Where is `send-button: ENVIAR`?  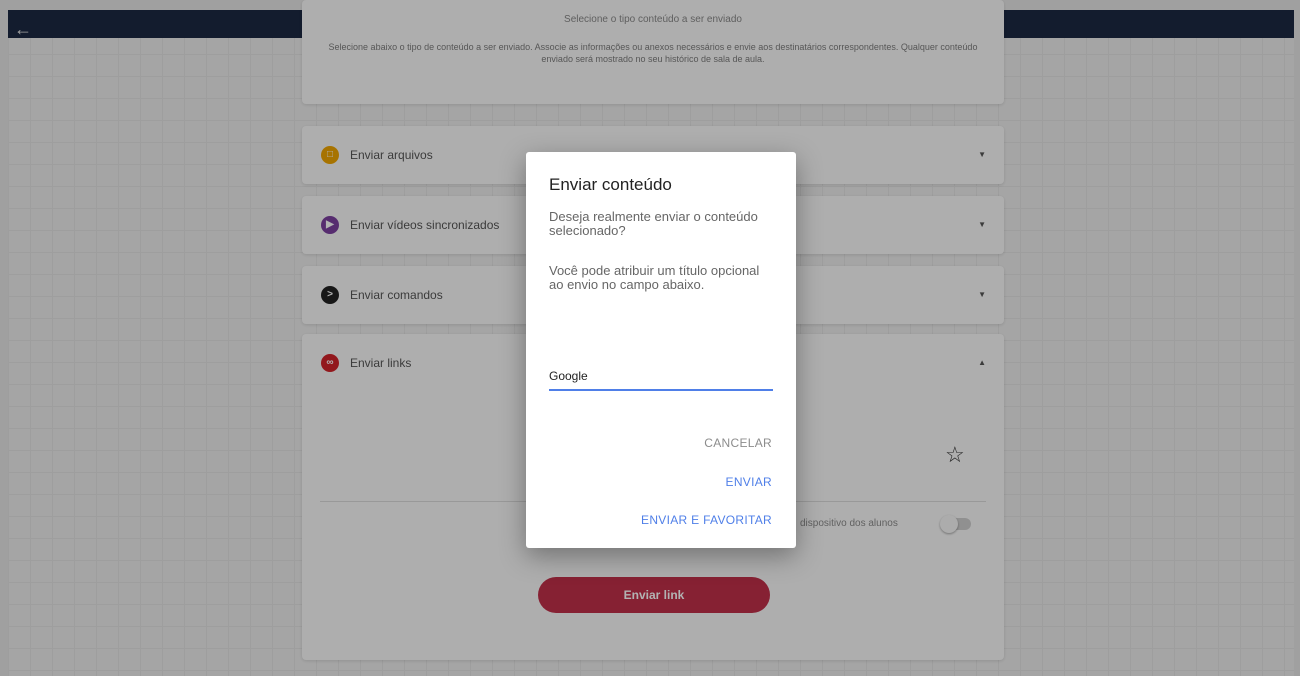 send-button: ENVIAR is located at coordinates (749, 482).